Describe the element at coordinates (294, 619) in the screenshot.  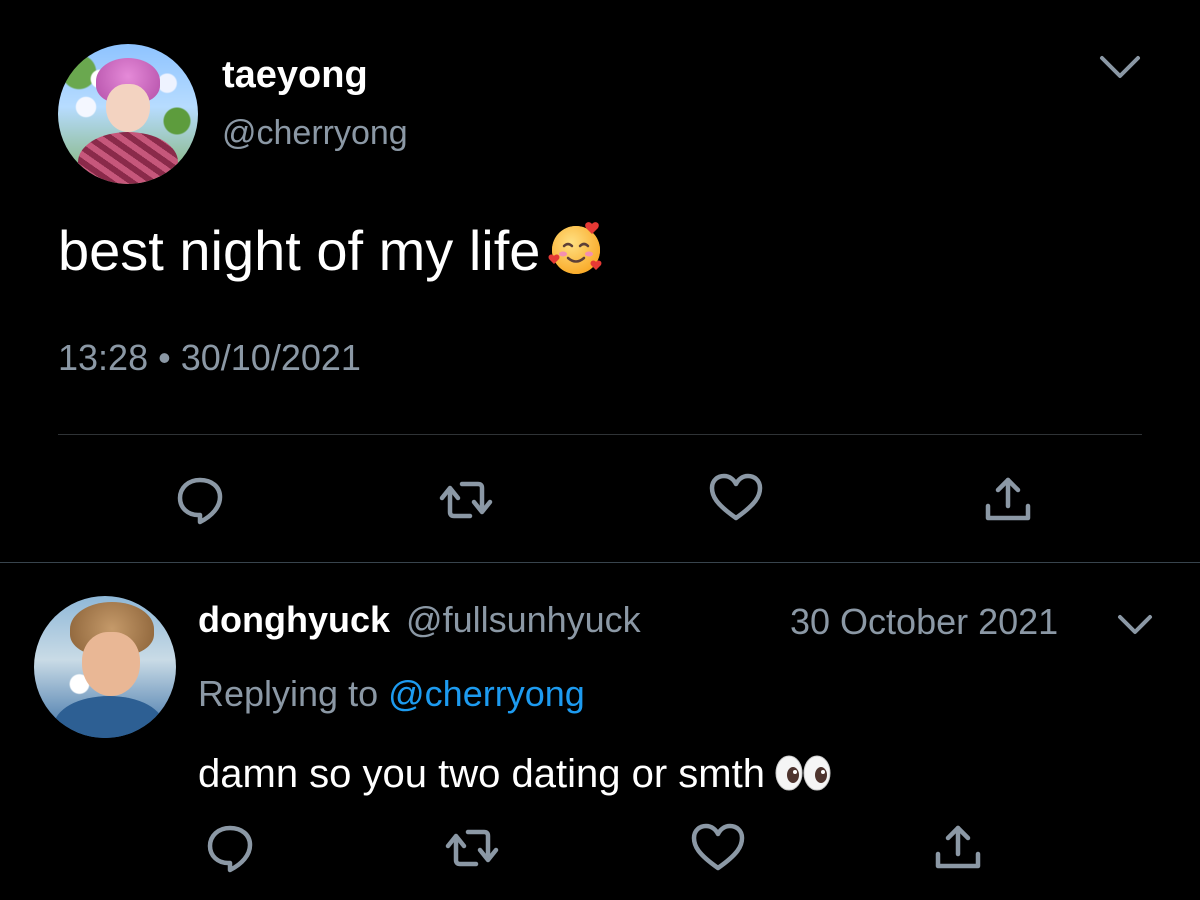
I see `reply-display-name: donghyuck` at that location.